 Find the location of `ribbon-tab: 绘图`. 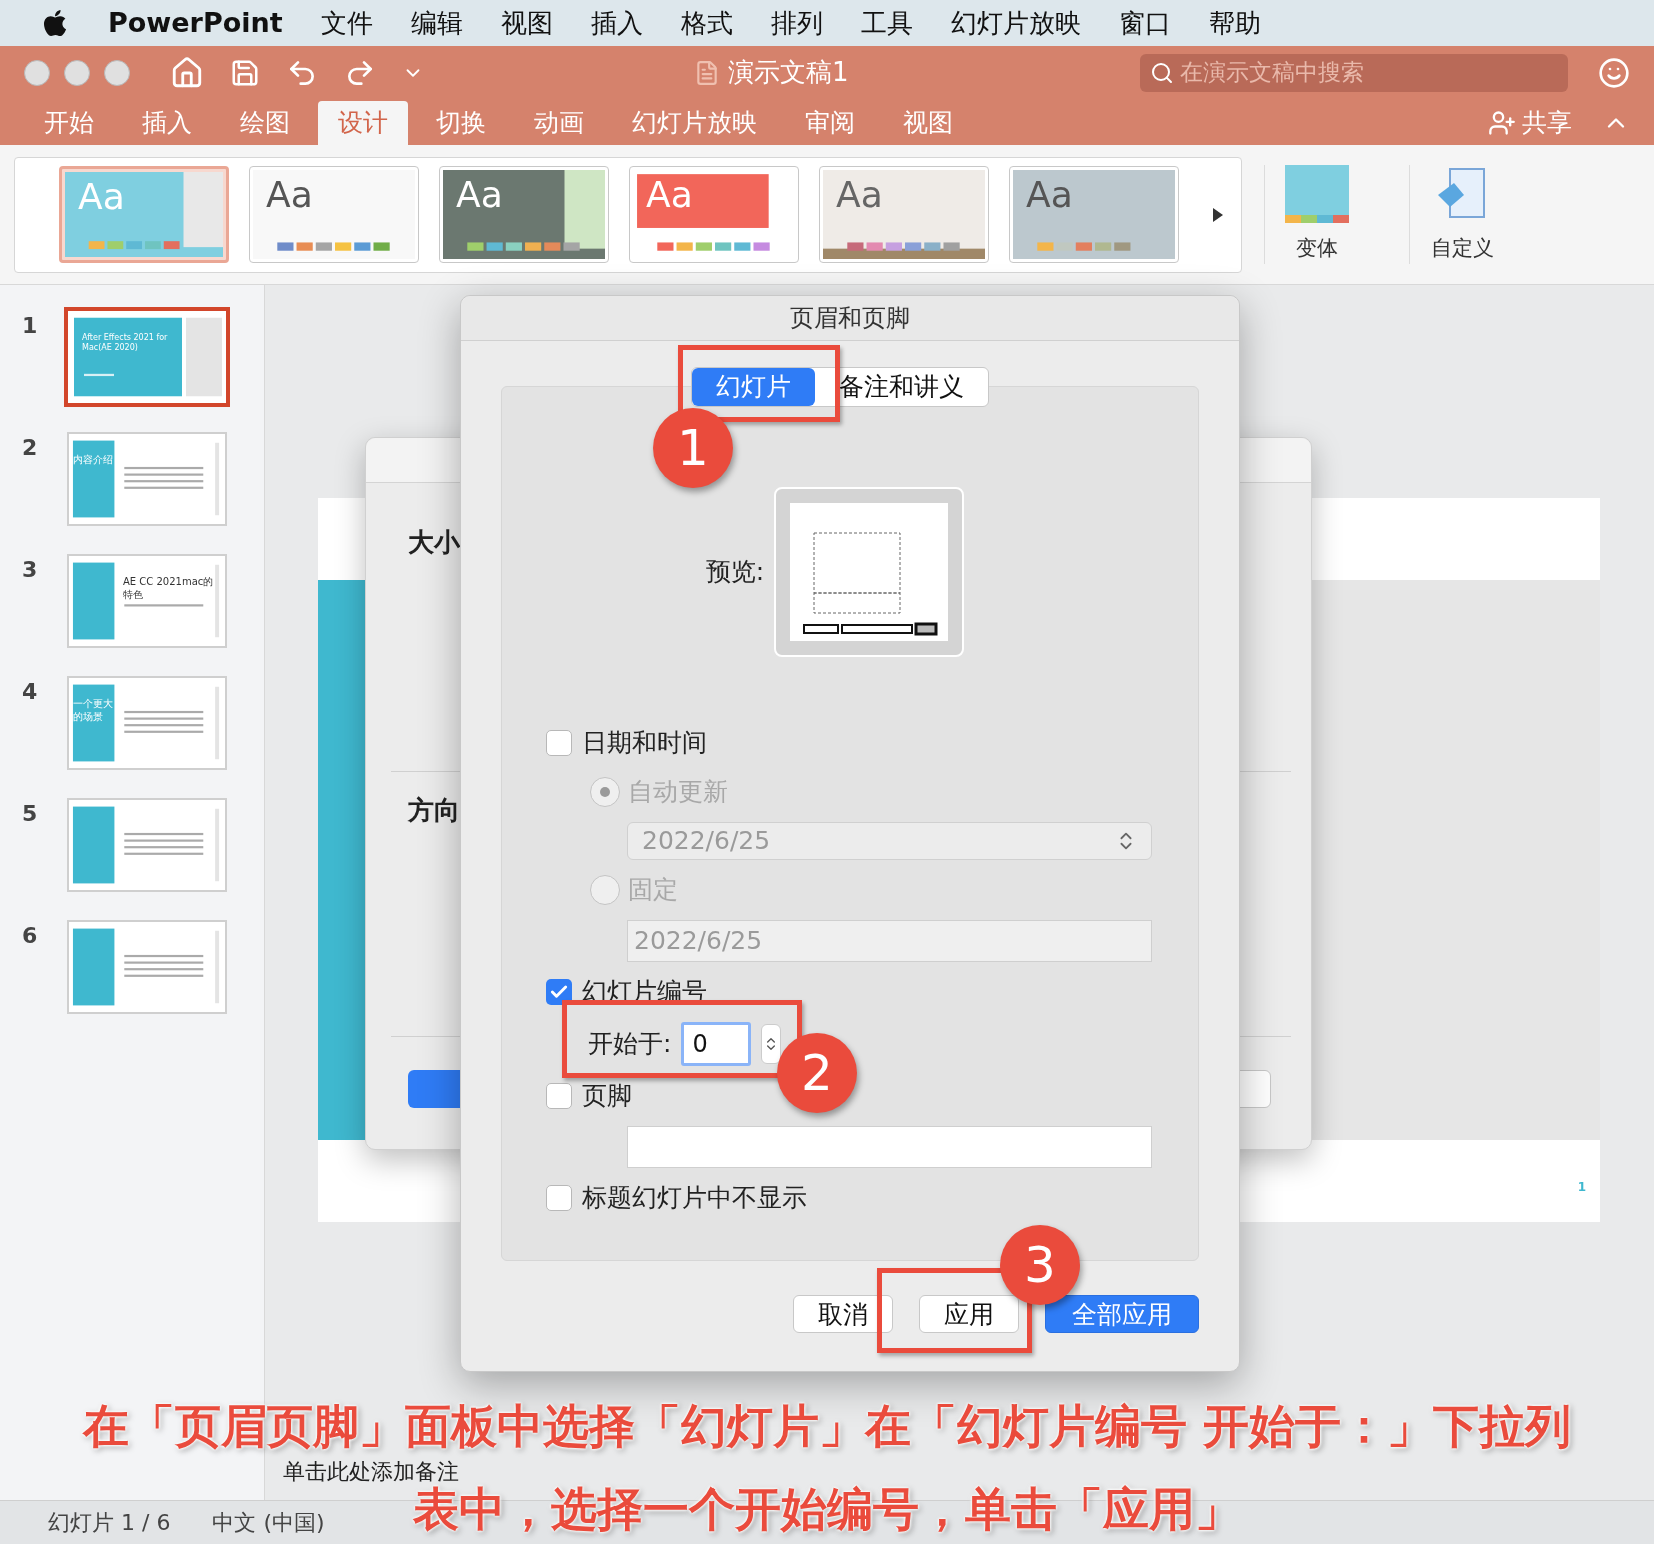

ribbon-tab: 绘图 is located at coordinates (265, 123).